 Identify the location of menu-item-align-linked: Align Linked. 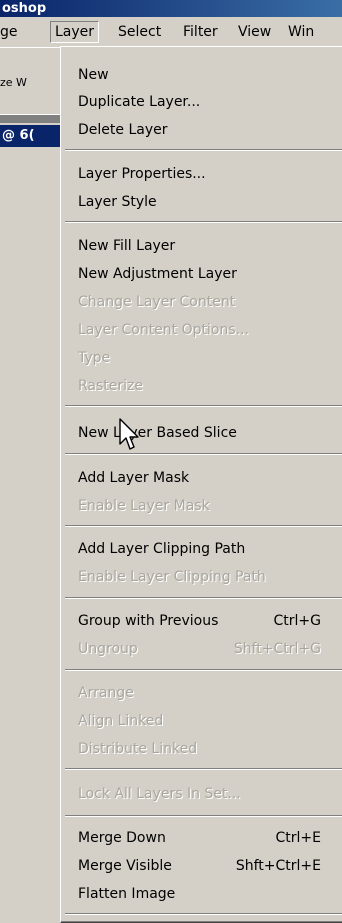
(121, 721).